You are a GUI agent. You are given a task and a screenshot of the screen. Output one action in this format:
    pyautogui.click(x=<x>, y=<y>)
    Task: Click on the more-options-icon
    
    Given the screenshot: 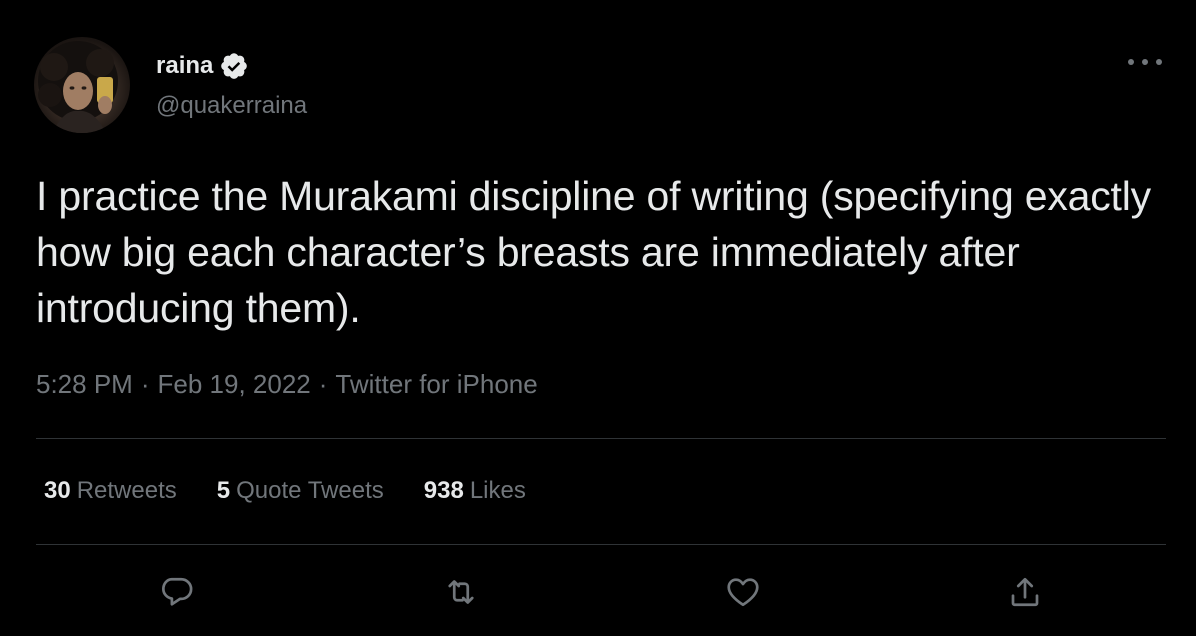 What is the action you would take?
    pyautogui.click(x=1145, y=62)
    